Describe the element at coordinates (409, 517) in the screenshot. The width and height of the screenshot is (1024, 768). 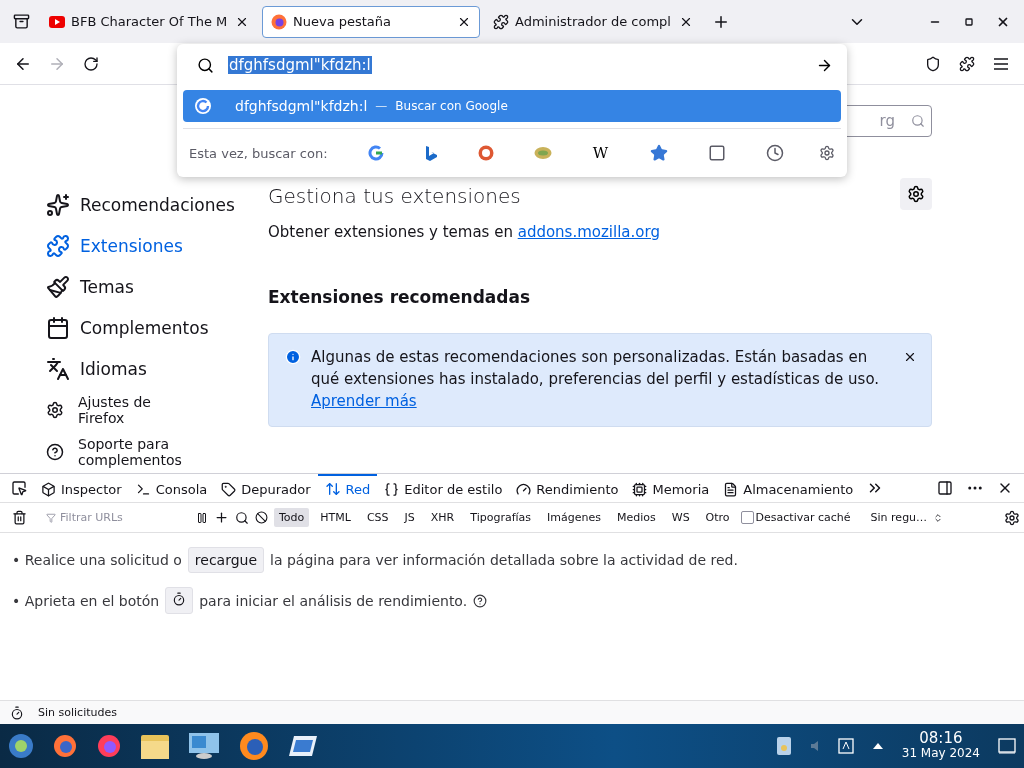
I see `filter-type: JS` at that location.